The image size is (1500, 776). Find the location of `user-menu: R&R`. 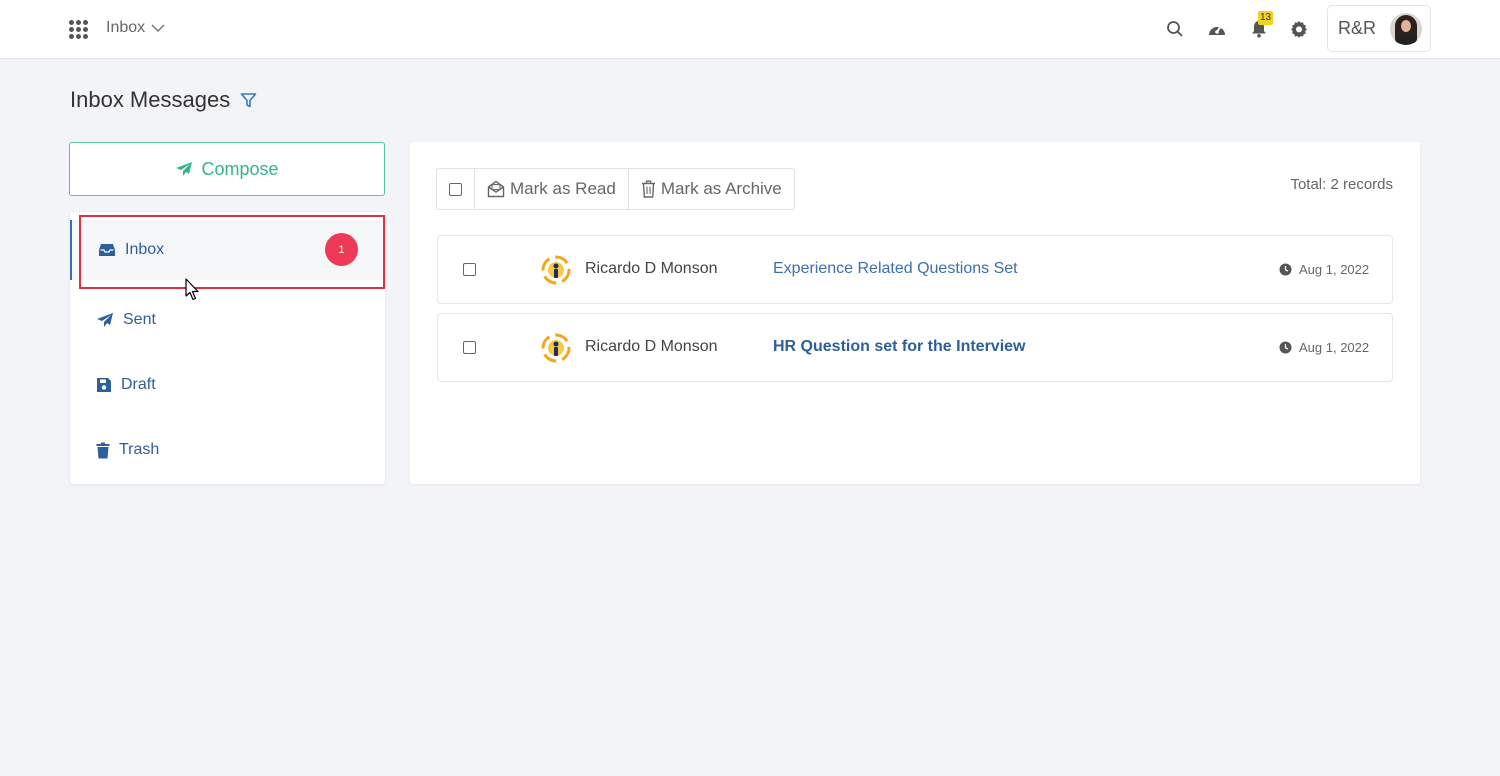

user-menu: R&R is located at coordinates (1379, 28).